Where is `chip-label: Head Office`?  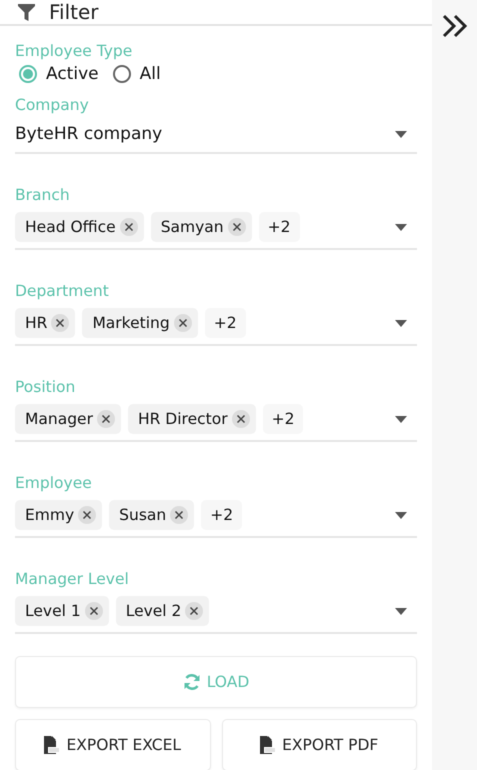
chip-label: Head Office is located at coordinates (70, 227).